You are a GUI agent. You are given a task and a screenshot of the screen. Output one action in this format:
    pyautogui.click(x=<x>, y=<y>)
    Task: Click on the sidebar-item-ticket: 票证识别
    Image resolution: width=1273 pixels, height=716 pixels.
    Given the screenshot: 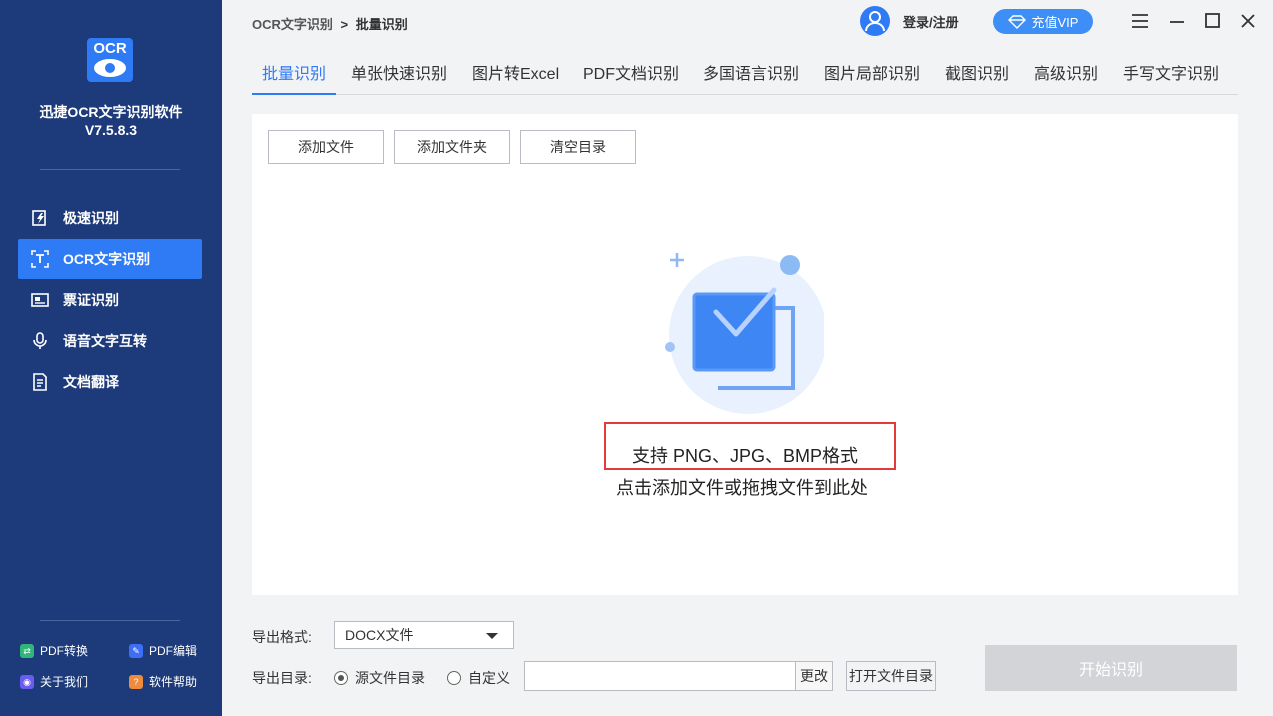 What is the action you would take?
    pyautogui.click(x=110, y=300)
    